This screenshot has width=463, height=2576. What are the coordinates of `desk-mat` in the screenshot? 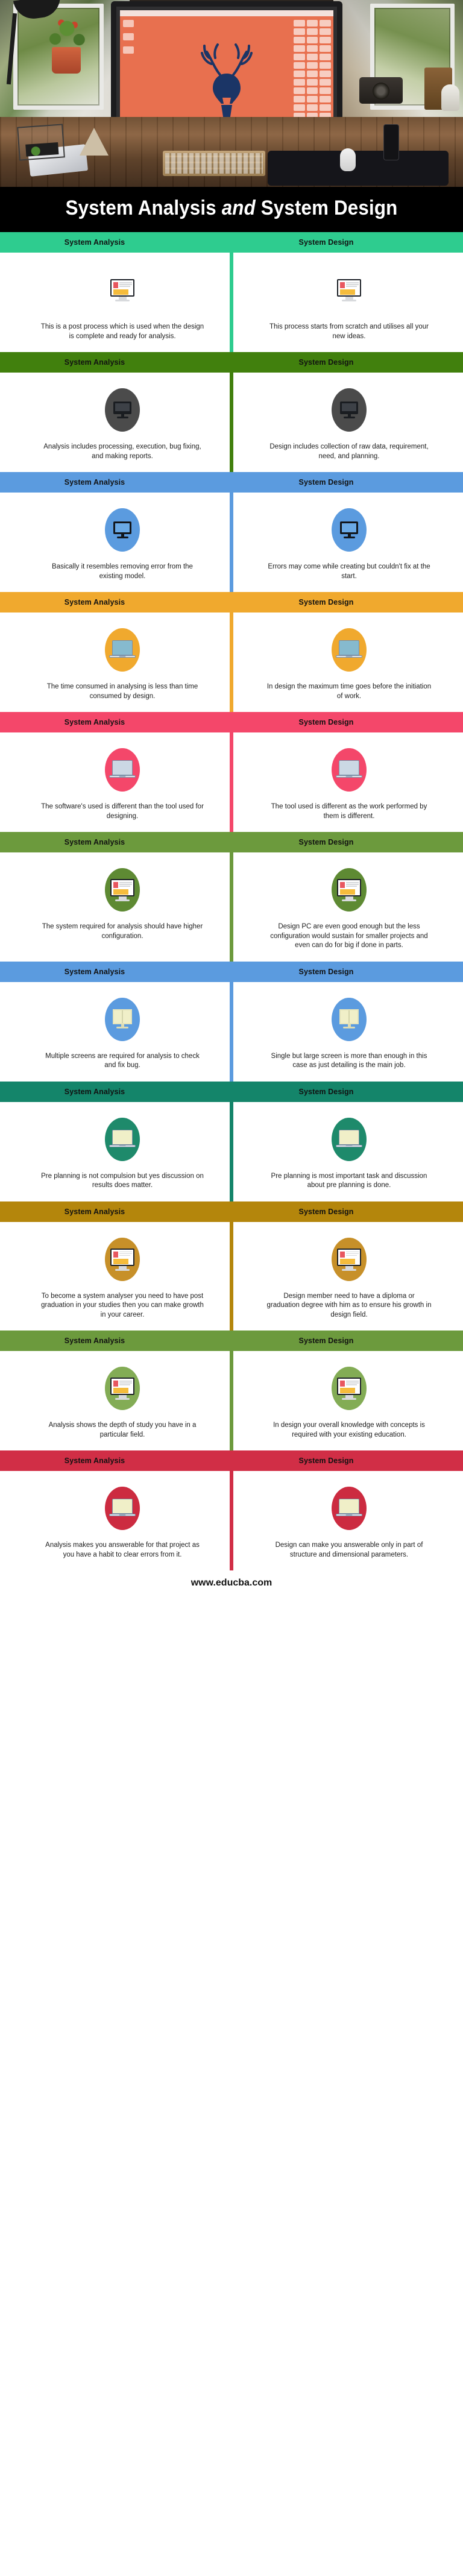 It's located at (359, 168).